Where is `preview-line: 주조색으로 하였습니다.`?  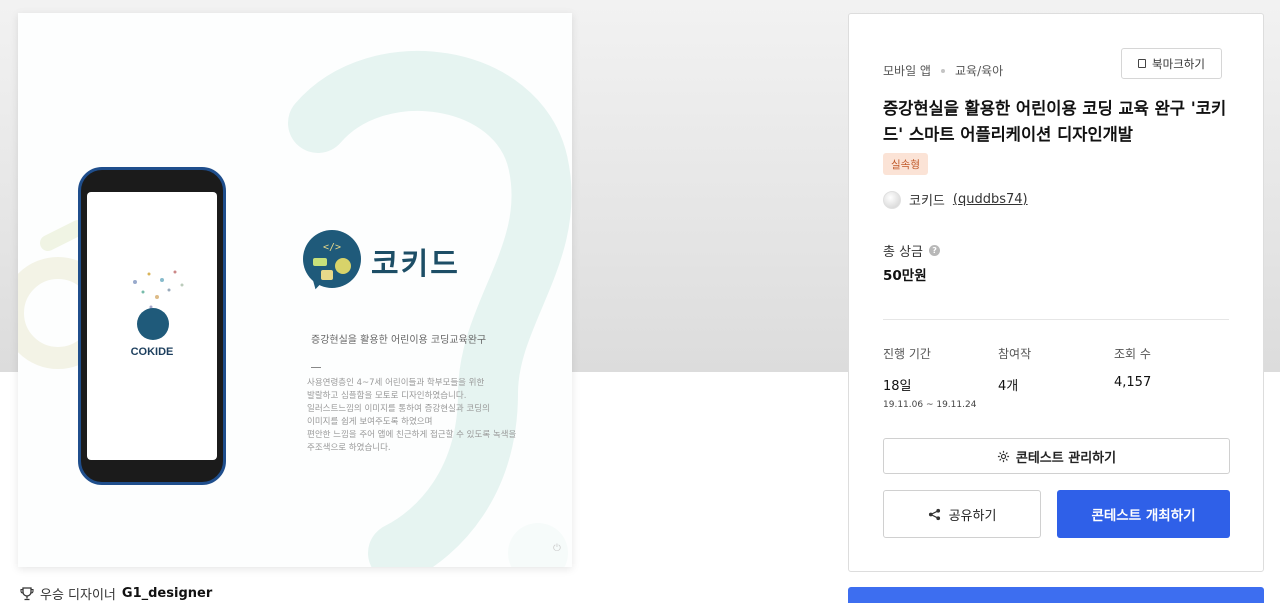 preview-line: 주조색으로 하였습니다. is located at coordinates (349, 448).